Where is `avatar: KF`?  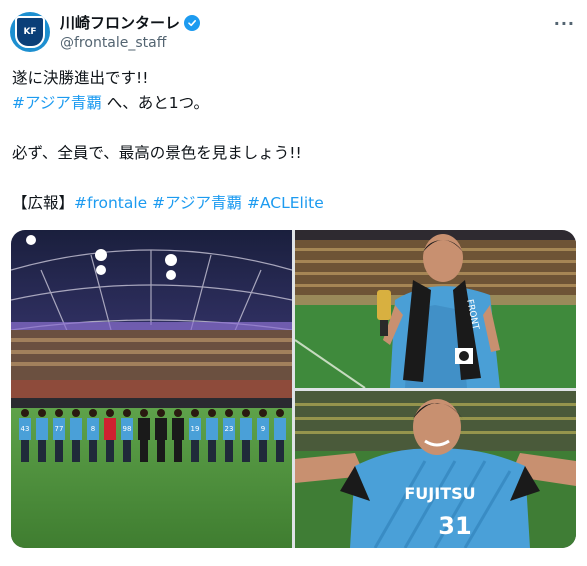 avatar: KF is located at coordinates (30, 32).